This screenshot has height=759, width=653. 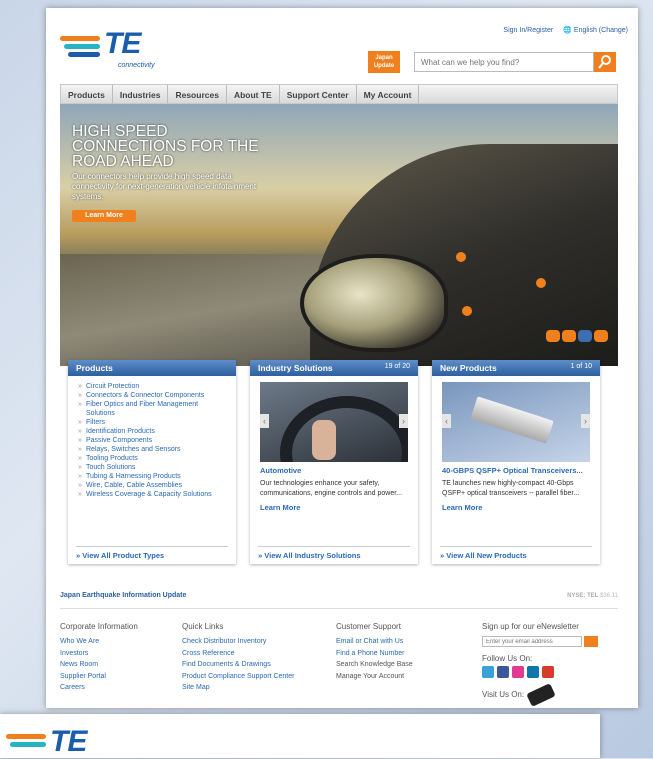 I want to click on footer-link: Find Documents & Drawings, so click(x=238, y=665).